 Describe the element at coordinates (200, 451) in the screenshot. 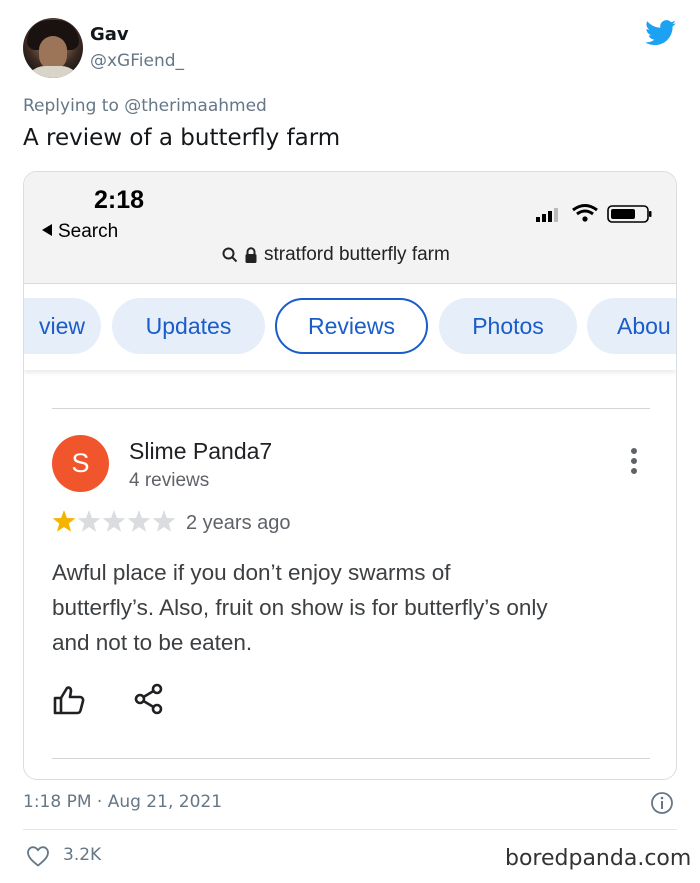

I see `reviewer-name: Slime Panda7` at that location.